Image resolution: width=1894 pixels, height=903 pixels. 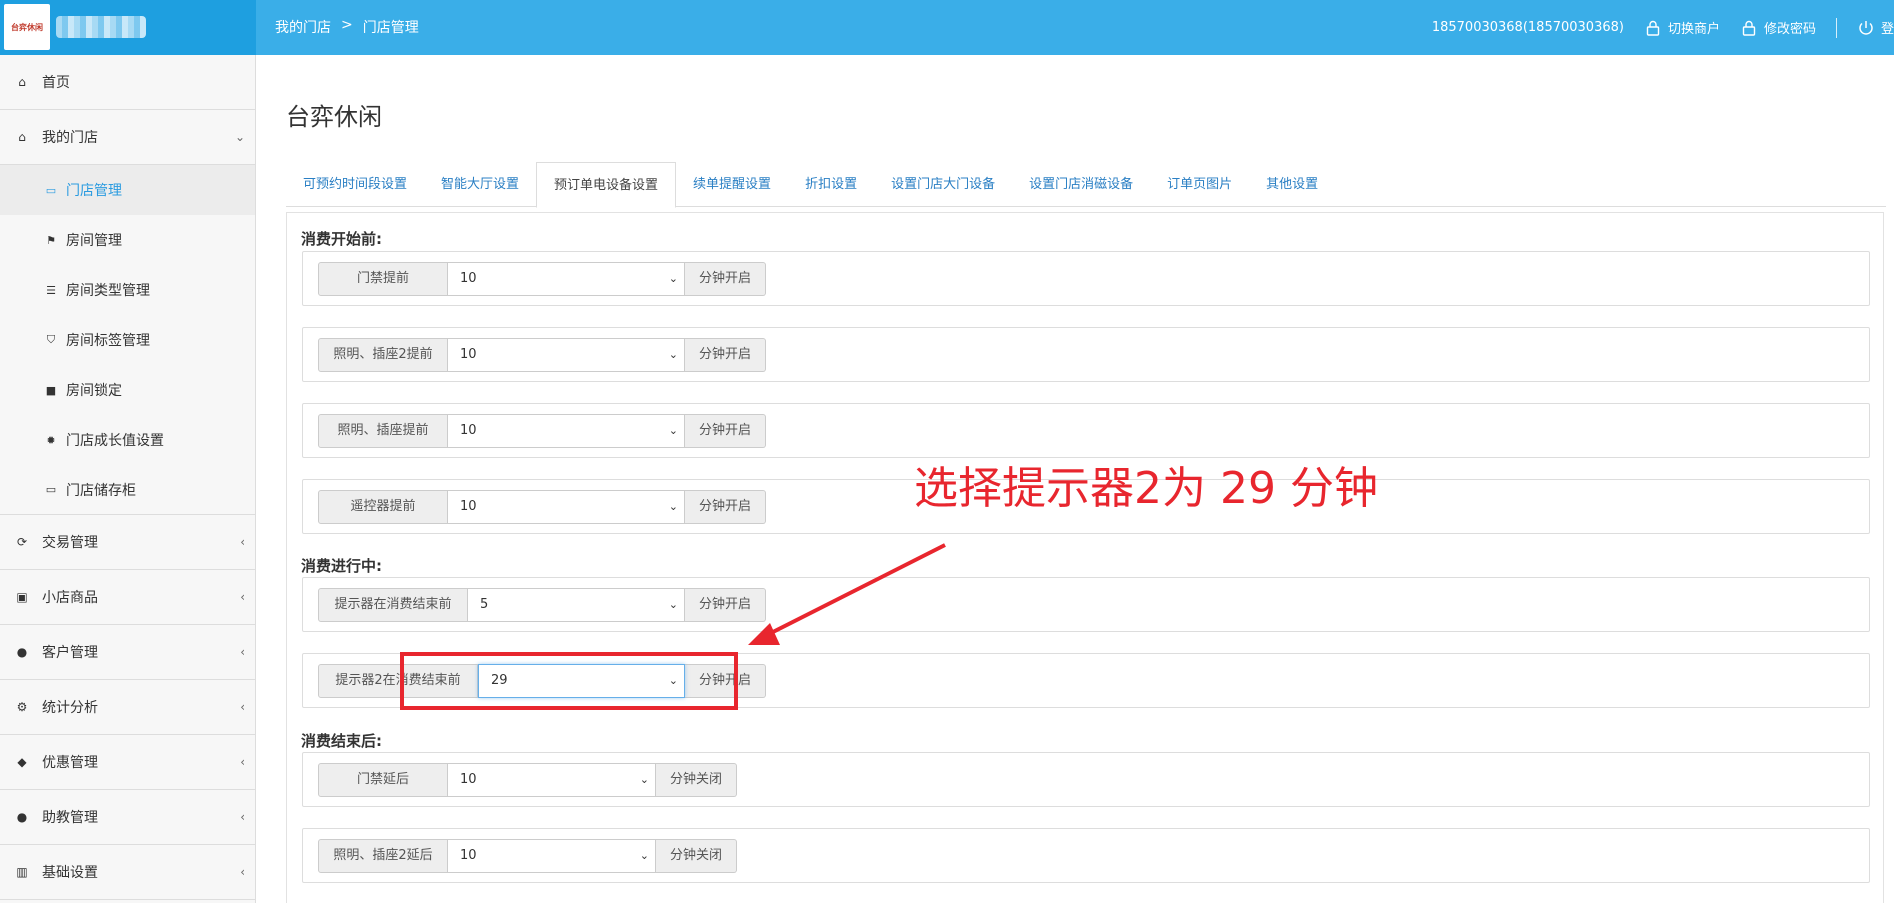 What do you see at coordinates (480, 184) in the screenshot?
I see `tab-smart-hall: 智能大厅设置` at bounding box center [480, 184].